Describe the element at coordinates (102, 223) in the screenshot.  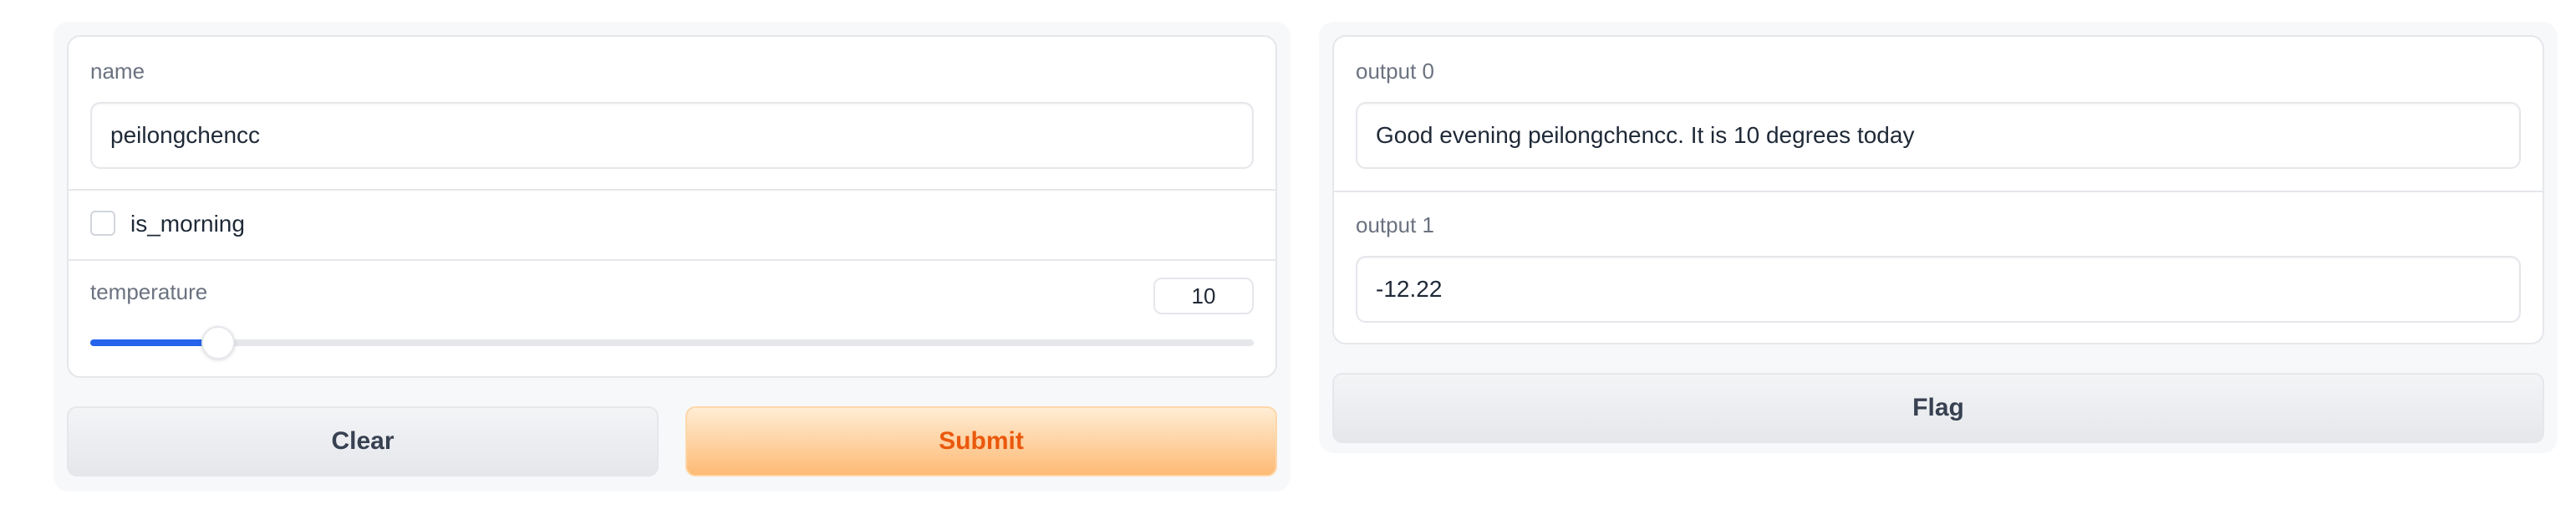
I see `is-morning-checkbox` at that location.